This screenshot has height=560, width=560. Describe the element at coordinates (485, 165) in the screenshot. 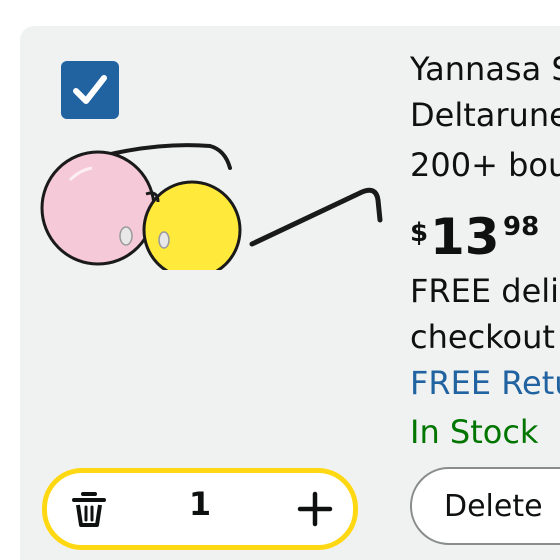

I see `product-title-line-3: 200+ bou` at that location.